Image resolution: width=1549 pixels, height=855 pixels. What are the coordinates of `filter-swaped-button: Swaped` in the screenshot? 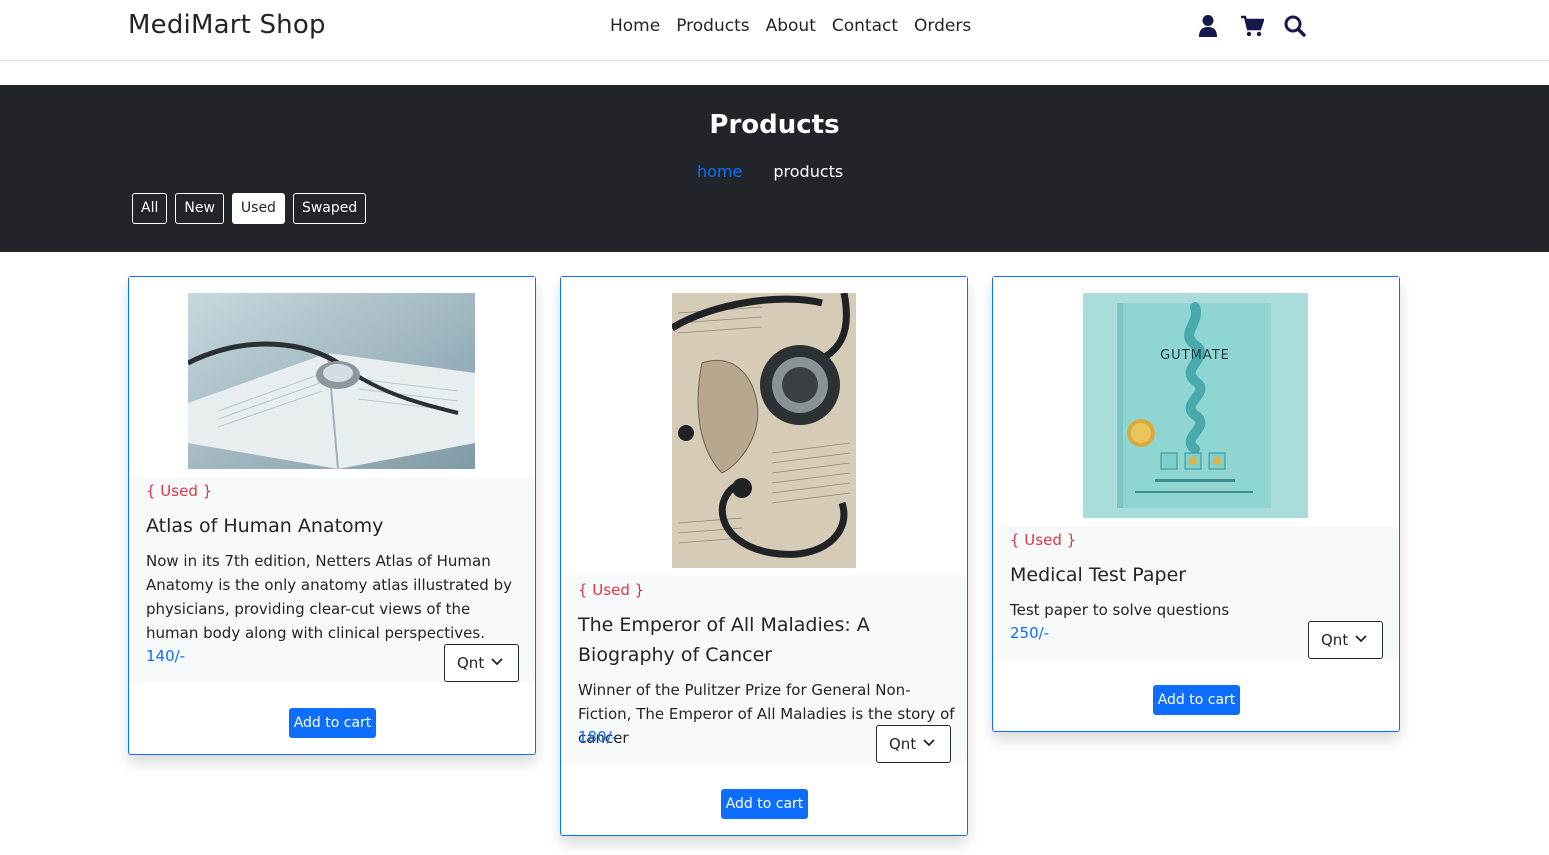 It's located at (329, 208).